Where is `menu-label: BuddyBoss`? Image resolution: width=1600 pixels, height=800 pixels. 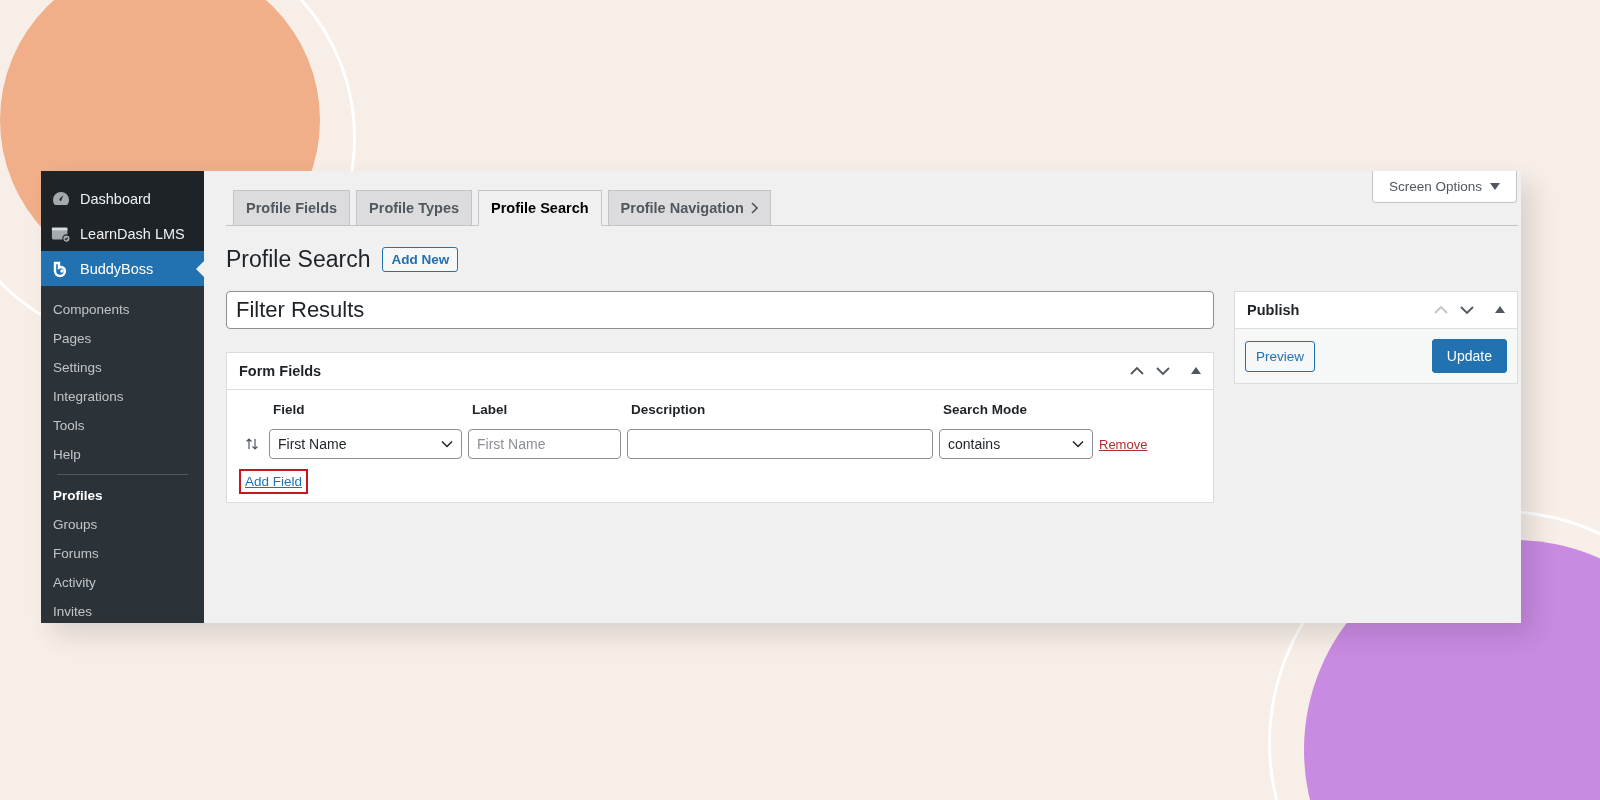
menu-label: BuddyBoss is located at coordinates (117, 268).